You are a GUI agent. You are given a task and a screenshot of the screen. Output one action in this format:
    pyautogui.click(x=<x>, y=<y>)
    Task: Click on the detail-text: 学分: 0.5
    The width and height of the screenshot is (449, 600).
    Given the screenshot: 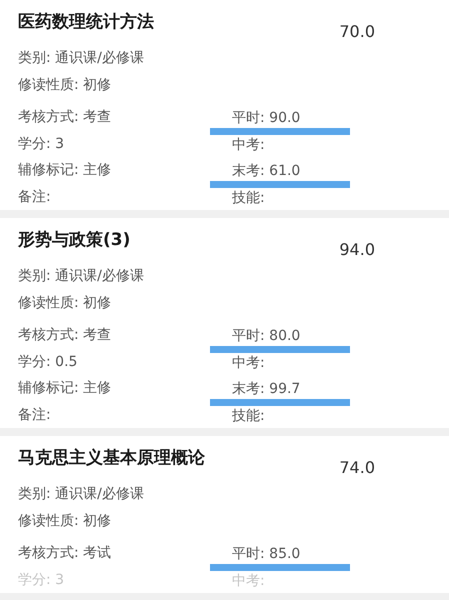 What is the action you would take?
    pyautogui.click(x=48, y=361)
    